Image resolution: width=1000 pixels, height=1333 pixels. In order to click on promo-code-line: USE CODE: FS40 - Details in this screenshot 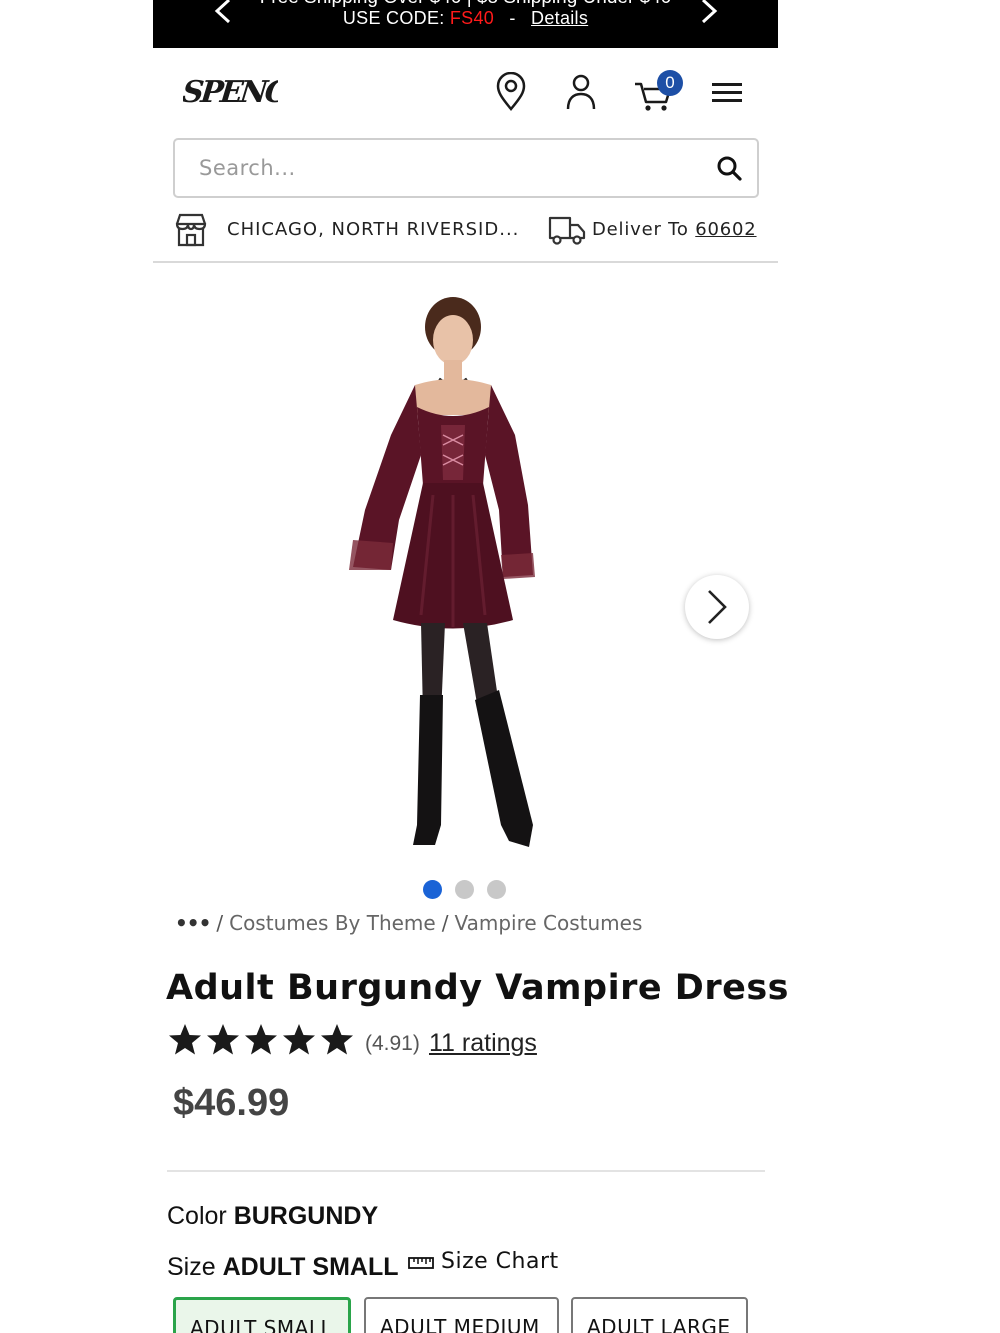, I will do `click(465, 18)`.